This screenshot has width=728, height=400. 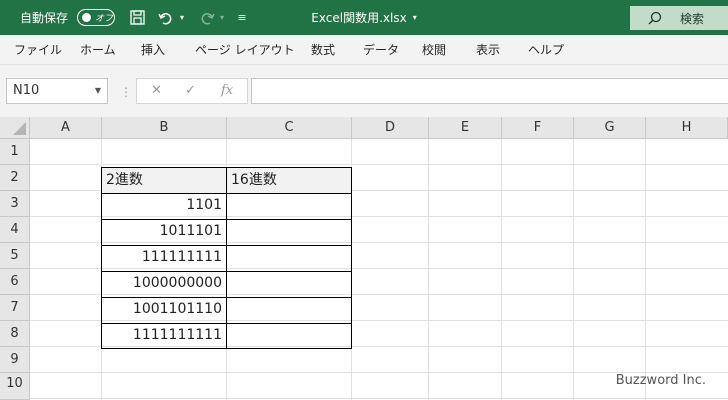 What do you see at coordinates (104, 19) in the screenshot?
I see `autosave-state: オフ` at bounding box center [104, 19].